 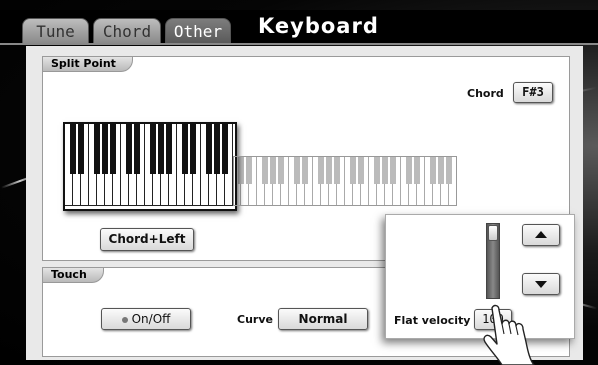 I want to click on velocity-slider-thumb, so click(x=493, y=233).